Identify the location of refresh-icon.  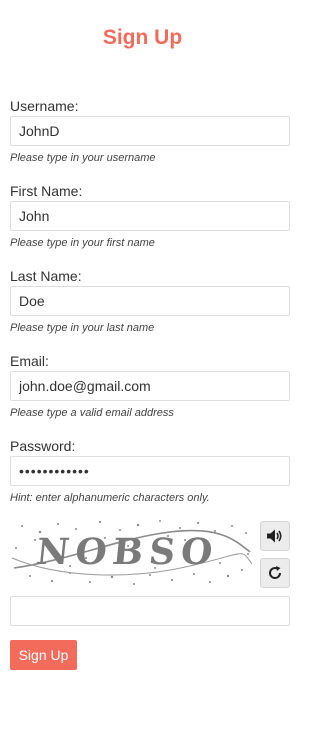
(275, 572).